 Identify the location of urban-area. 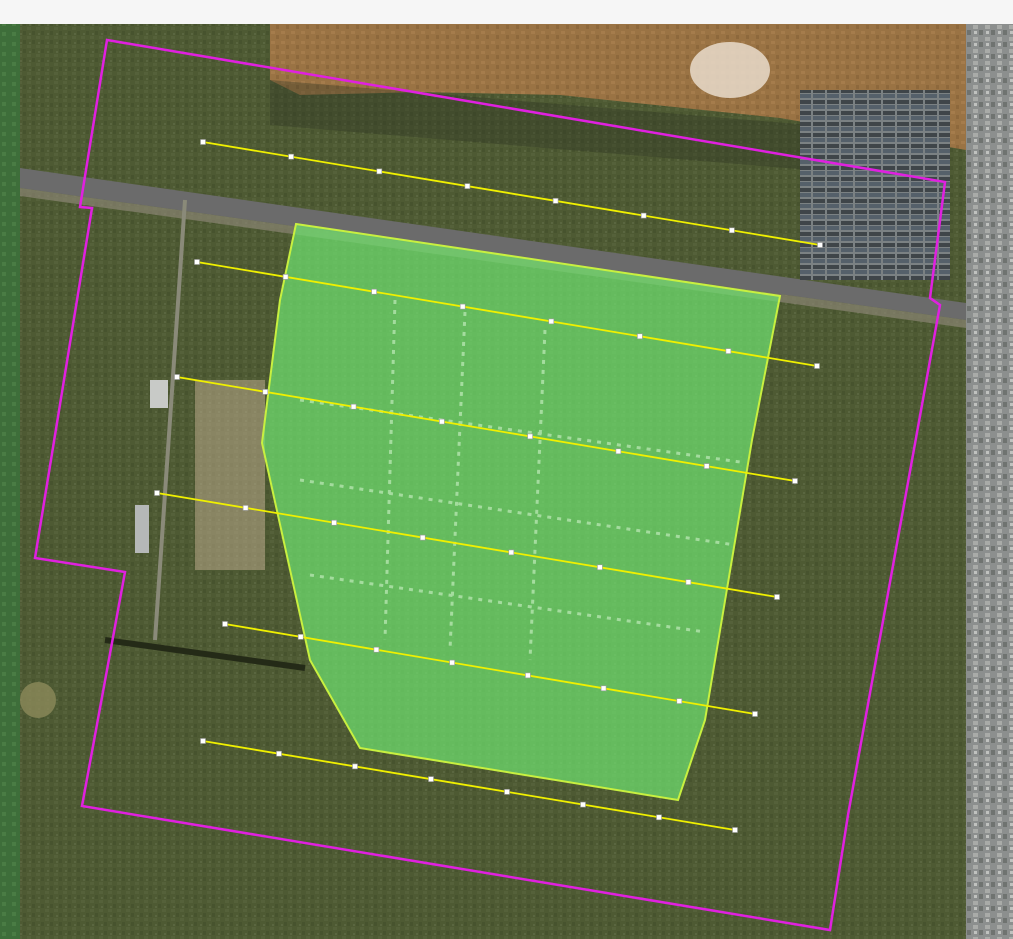
(989, 481).